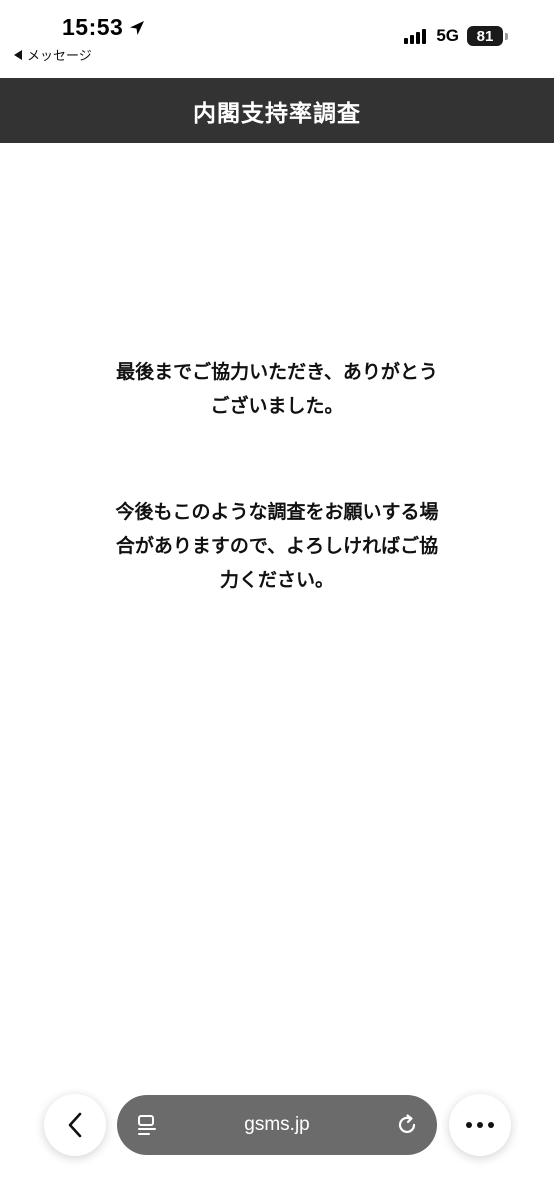 The image size is (554, 1200). I want to click on battery-tip, so click(506, 36).